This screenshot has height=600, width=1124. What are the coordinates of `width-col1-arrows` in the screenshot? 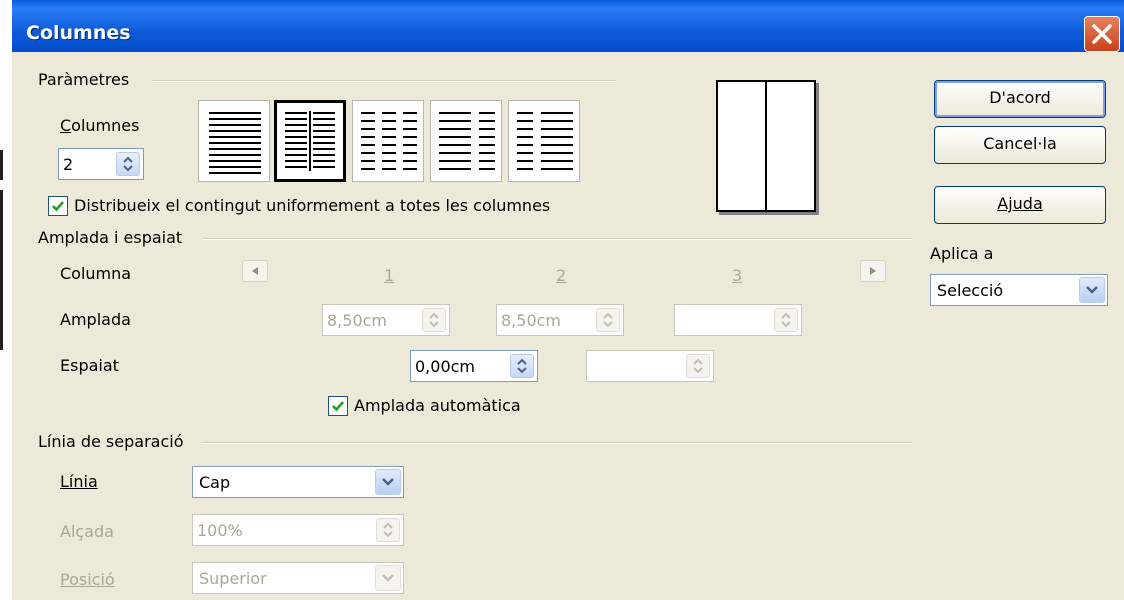 It's located at (434, 320).